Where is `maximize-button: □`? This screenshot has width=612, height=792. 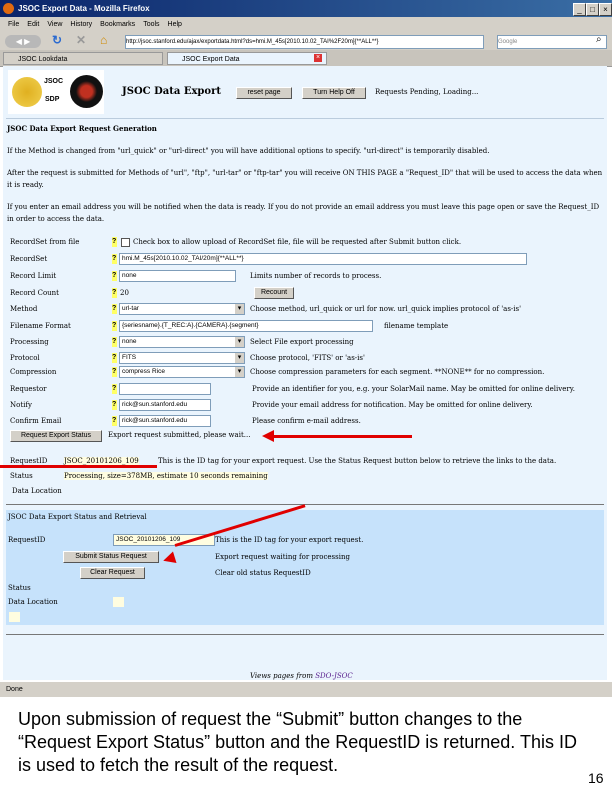 maximize-button: □ is located at coordinates (592, 9).